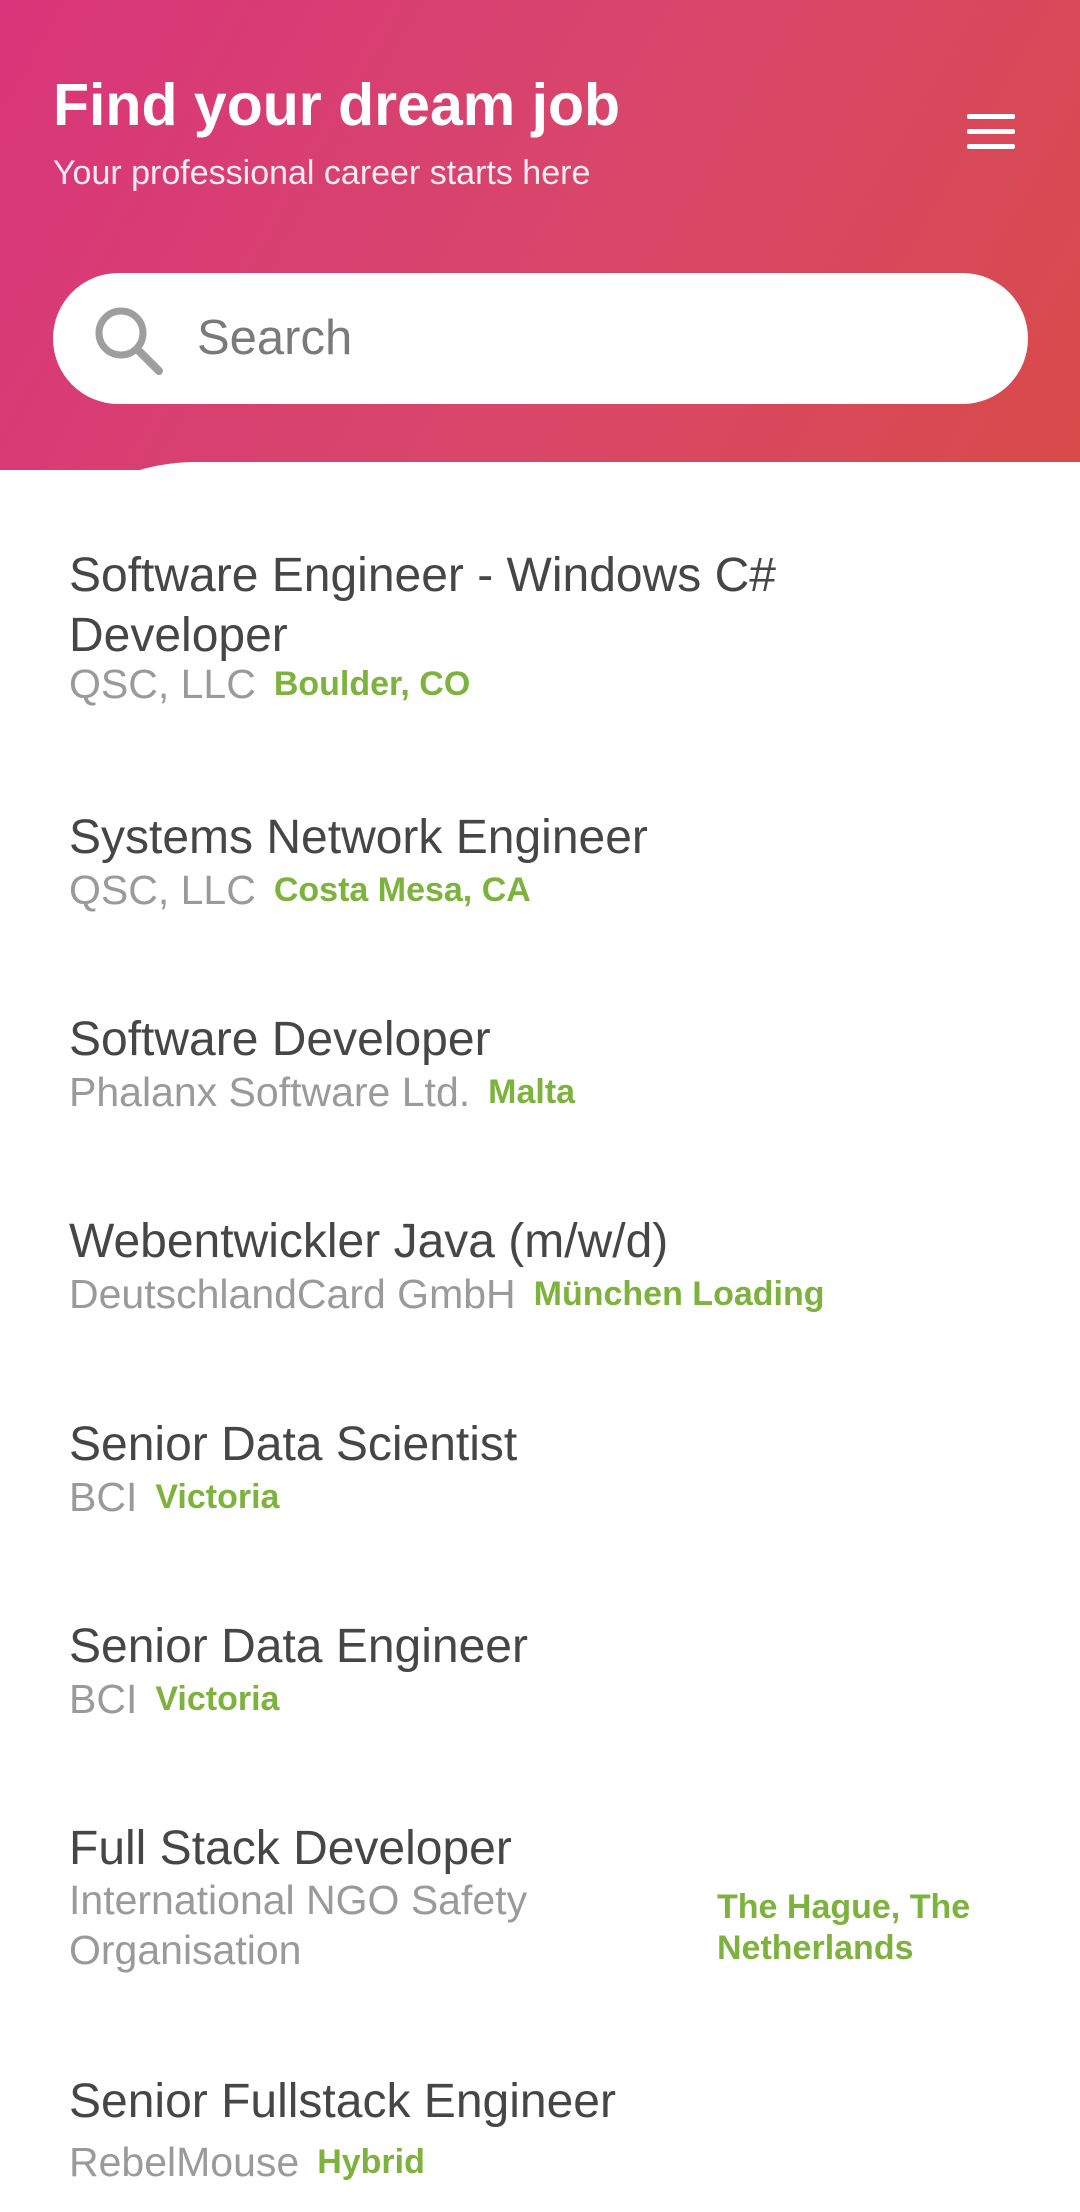 This screenshot has height=2212, width=1080. I want to click on job-company: RebelMouse, so click(184, 2162).